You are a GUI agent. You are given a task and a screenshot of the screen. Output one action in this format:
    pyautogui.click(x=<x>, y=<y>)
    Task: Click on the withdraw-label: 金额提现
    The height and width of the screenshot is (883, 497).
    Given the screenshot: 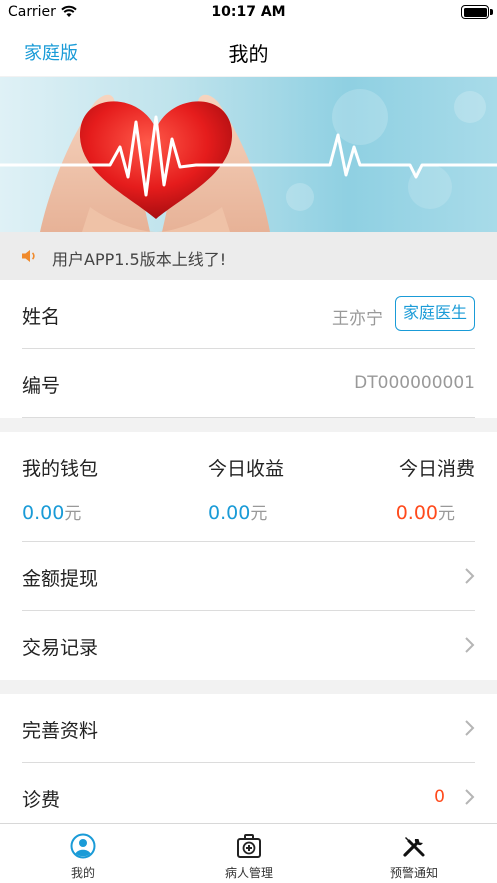 What is the action you would take?
    pyautogui.click(x=60, y=579)
    